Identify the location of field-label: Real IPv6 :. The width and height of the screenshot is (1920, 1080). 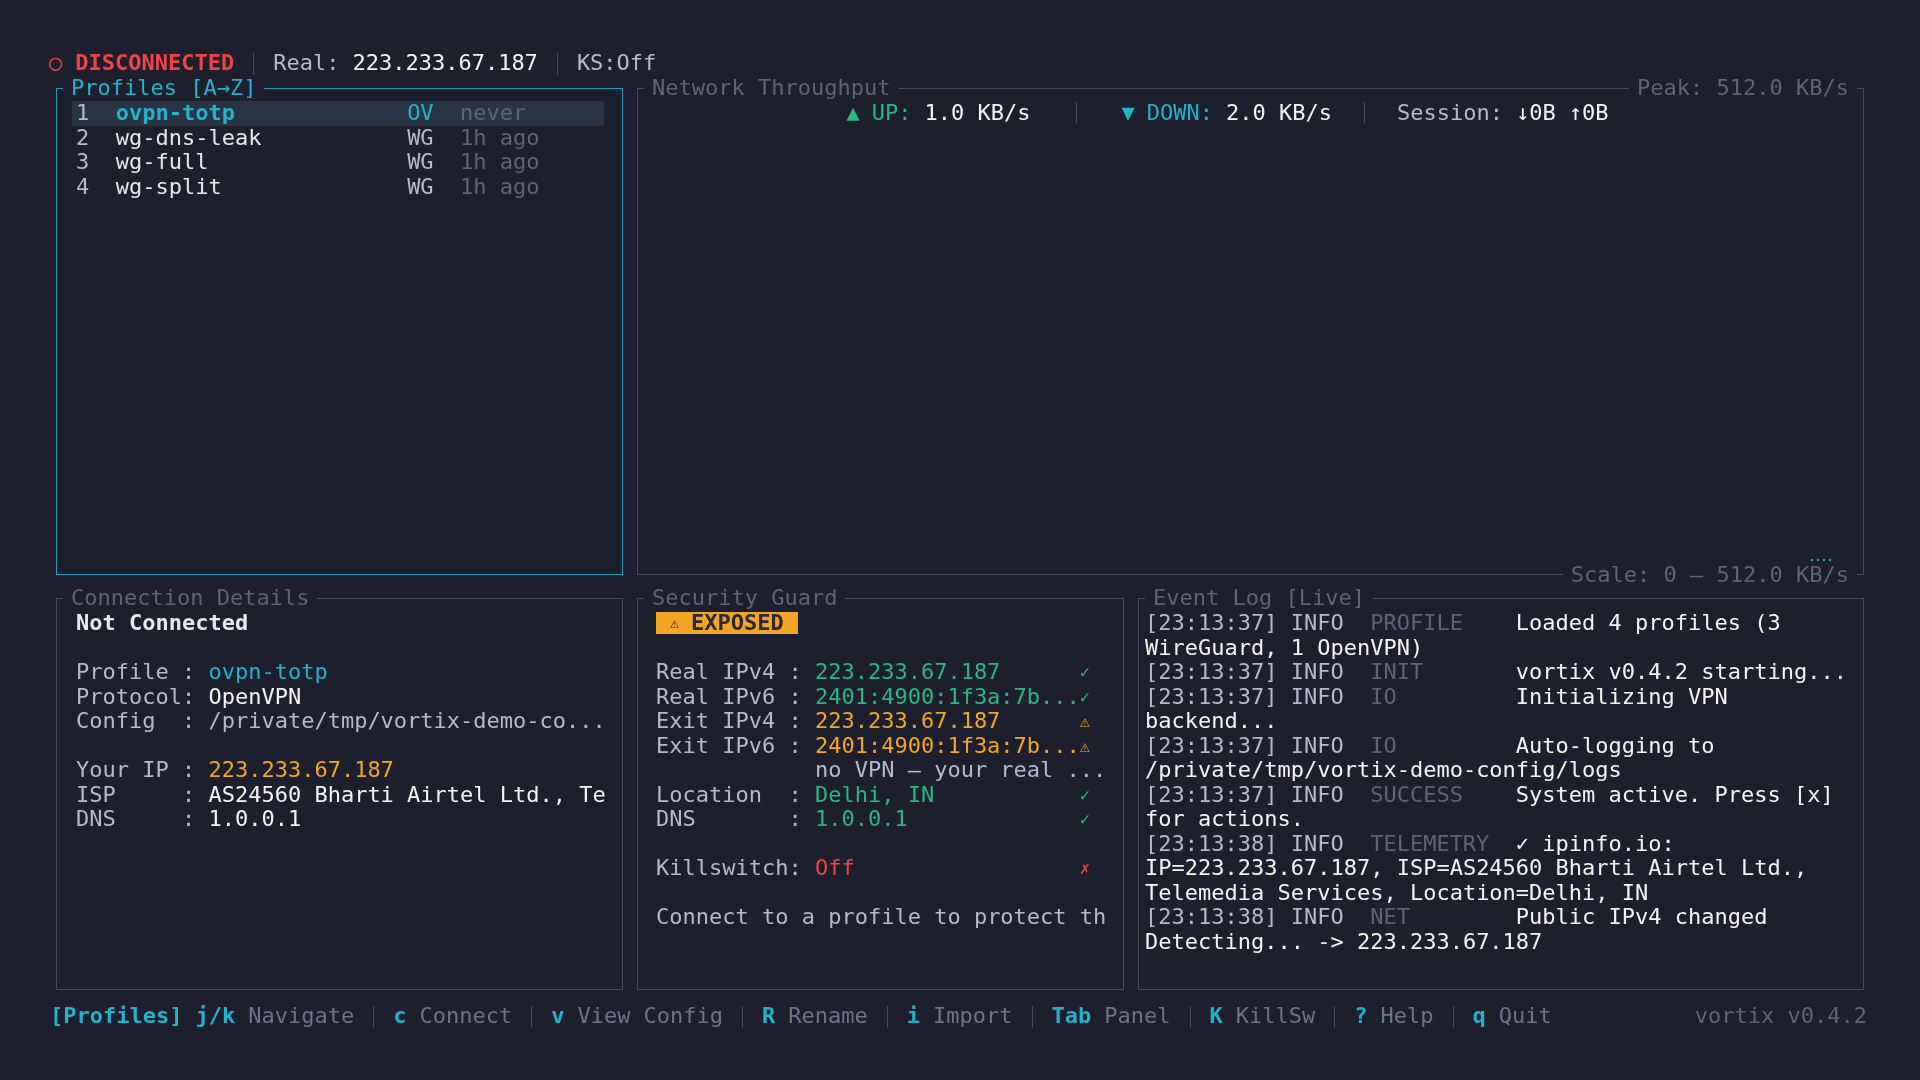
(729, 696).